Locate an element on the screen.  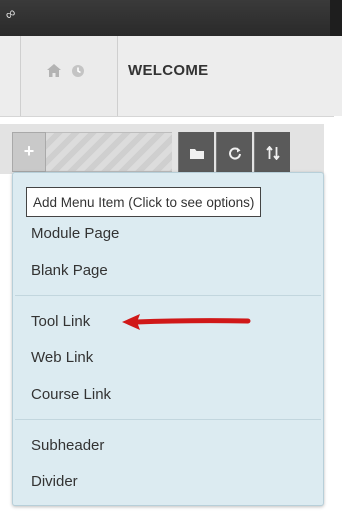
menu-item-subheader: Subheader is located at coordinates (67, 445).